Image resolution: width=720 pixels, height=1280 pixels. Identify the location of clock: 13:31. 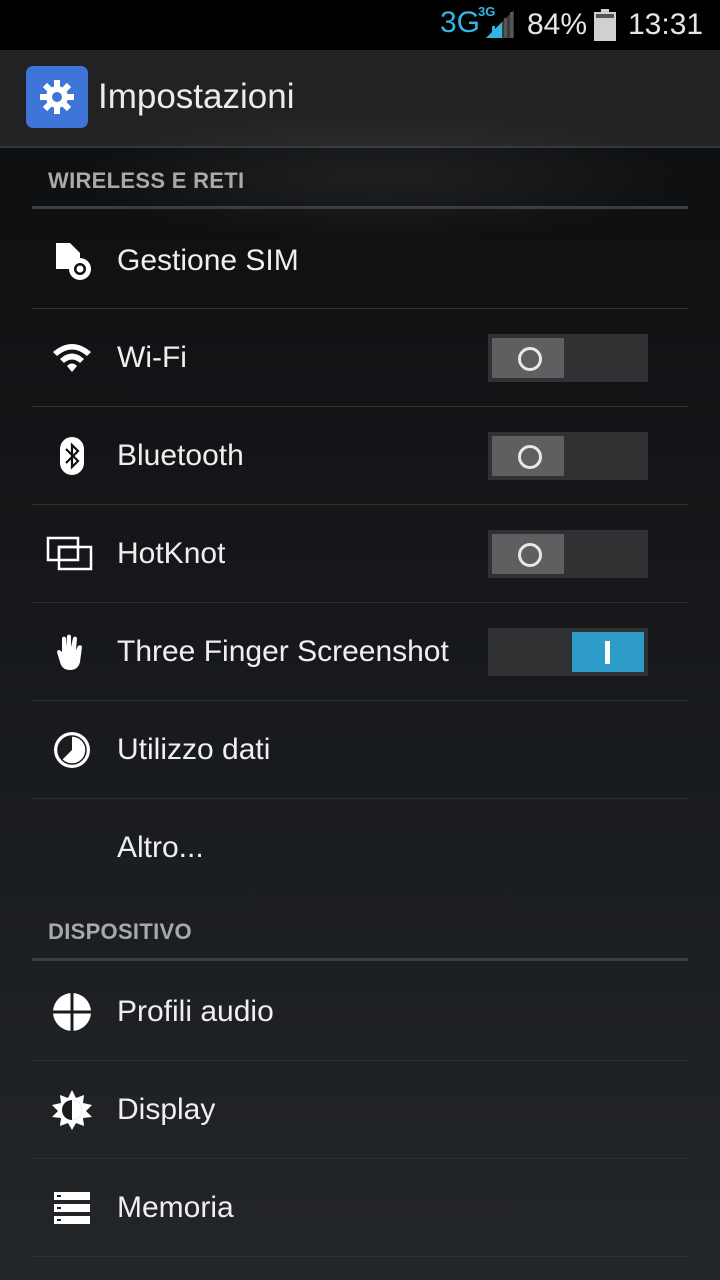
(666, 24).